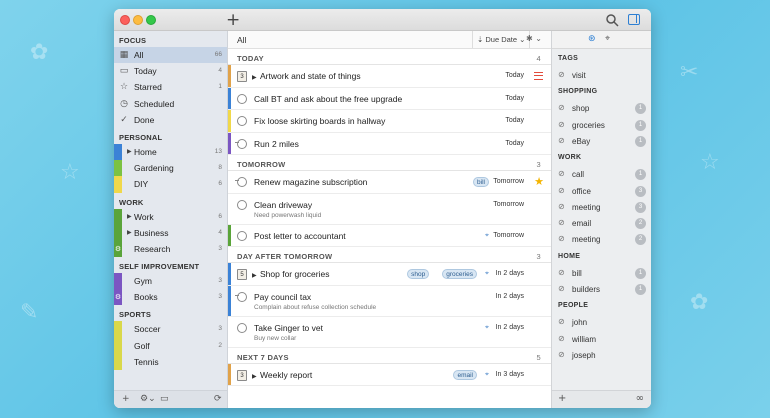  I want to click on group-count: 5, so click(538, 357).